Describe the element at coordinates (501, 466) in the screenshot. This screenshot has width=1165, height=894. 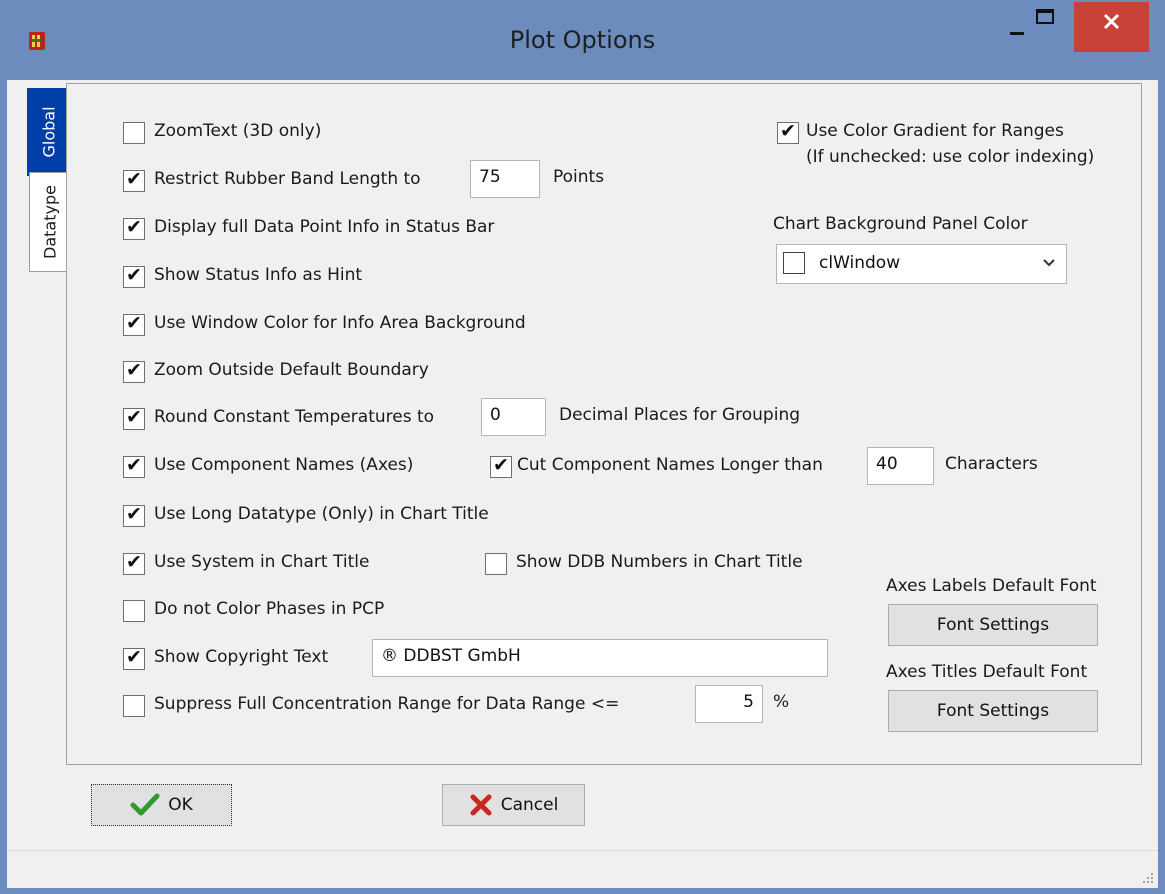
I see `cut-component-names-checkbox` at that location.